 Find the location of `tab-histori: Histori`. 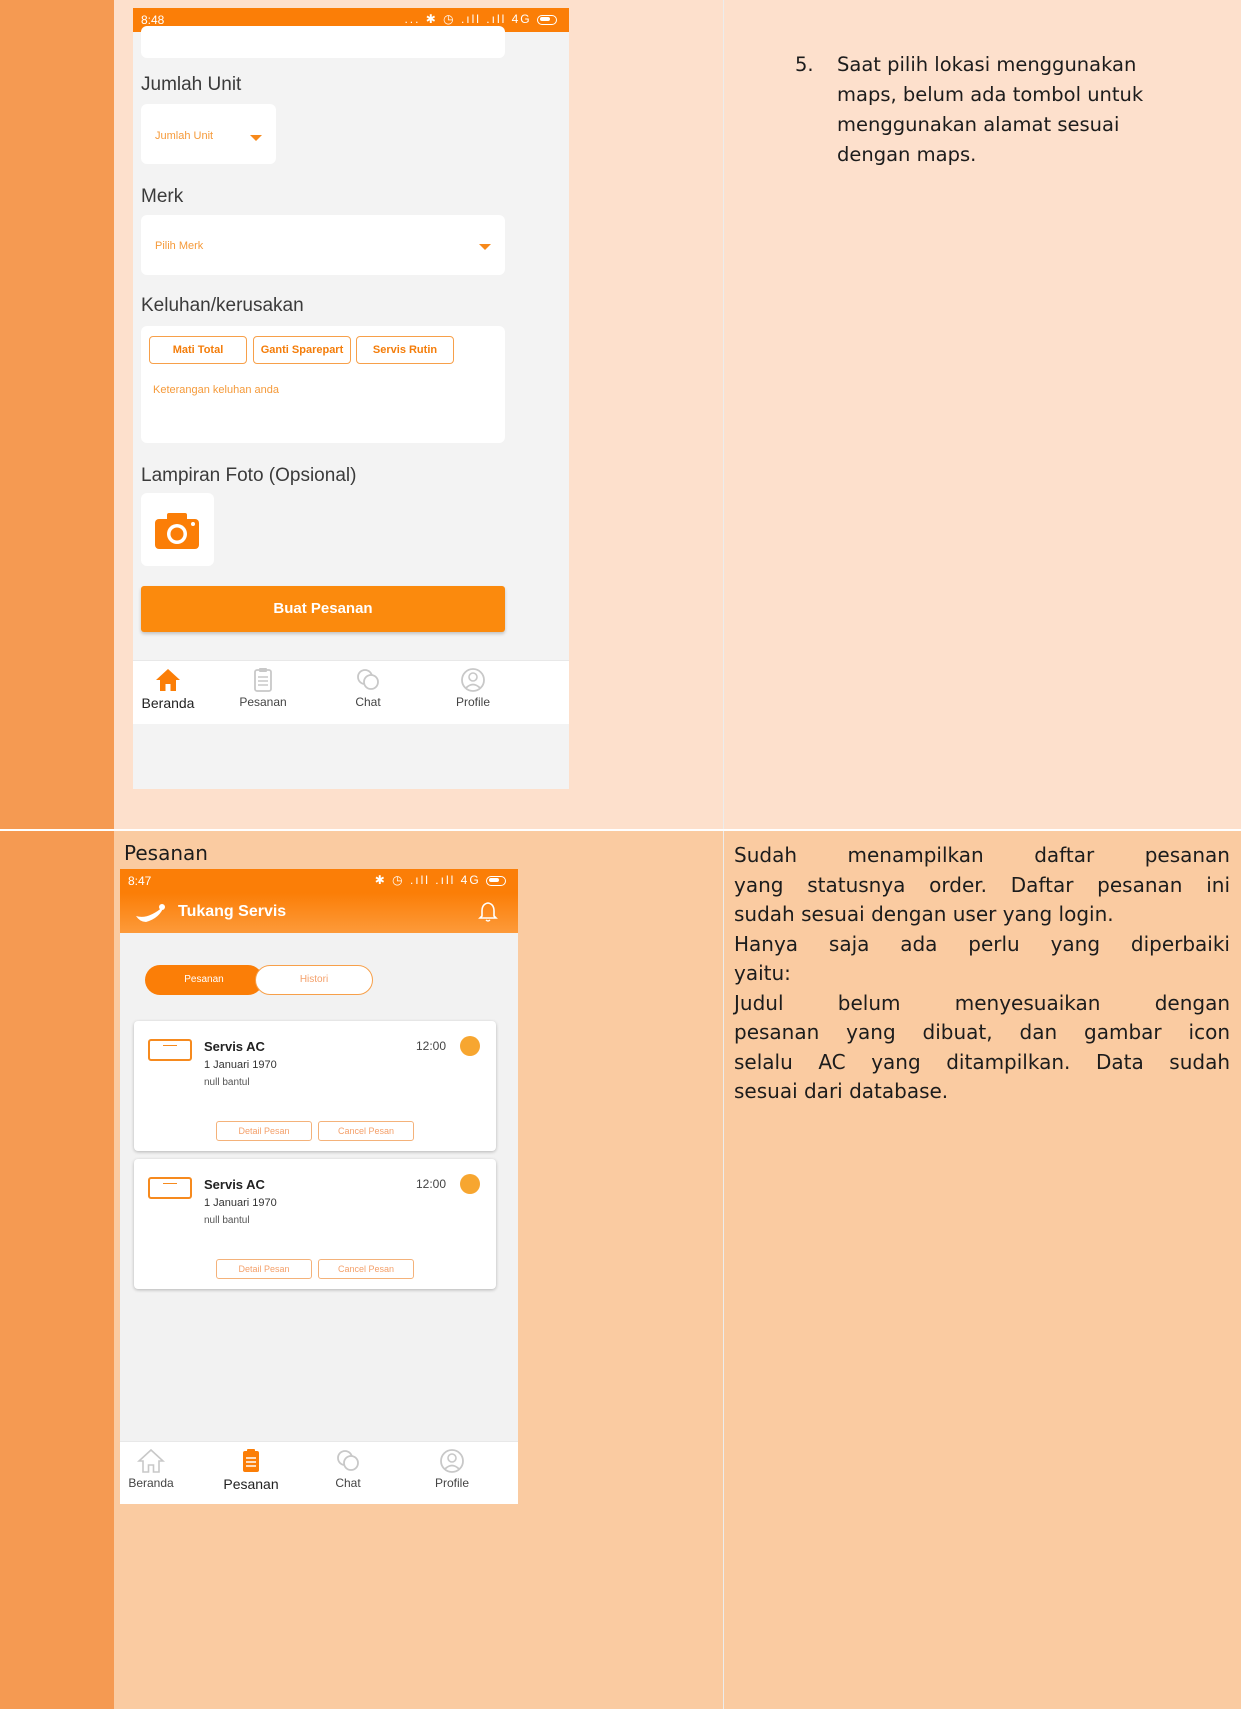

tab-histori: Histori is located at coordinates (314, 980).